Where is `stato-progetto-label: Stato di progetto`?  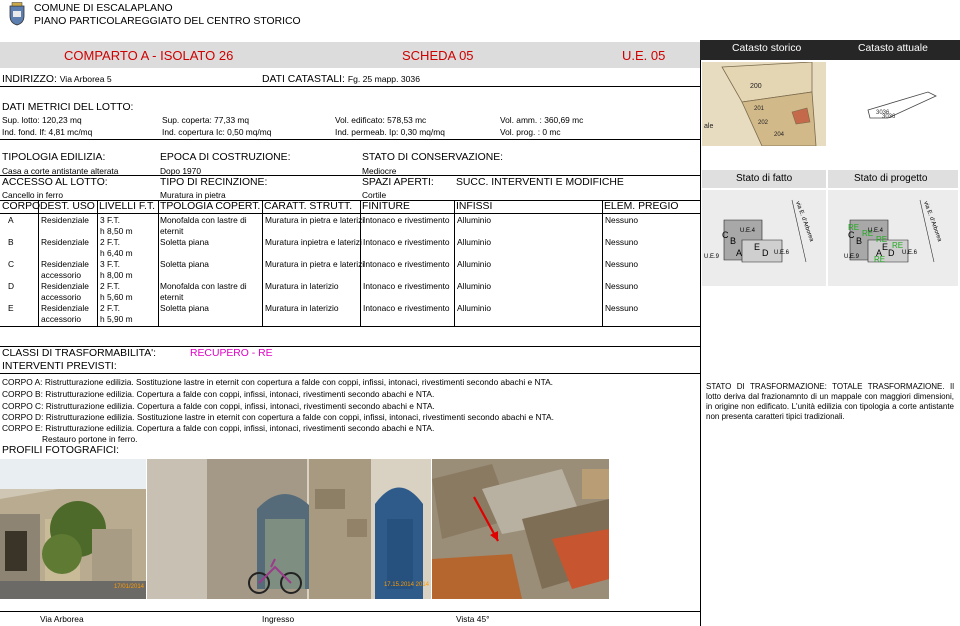
stato-progetto-label: Stato di progetto is located at coordinates (891, 178).